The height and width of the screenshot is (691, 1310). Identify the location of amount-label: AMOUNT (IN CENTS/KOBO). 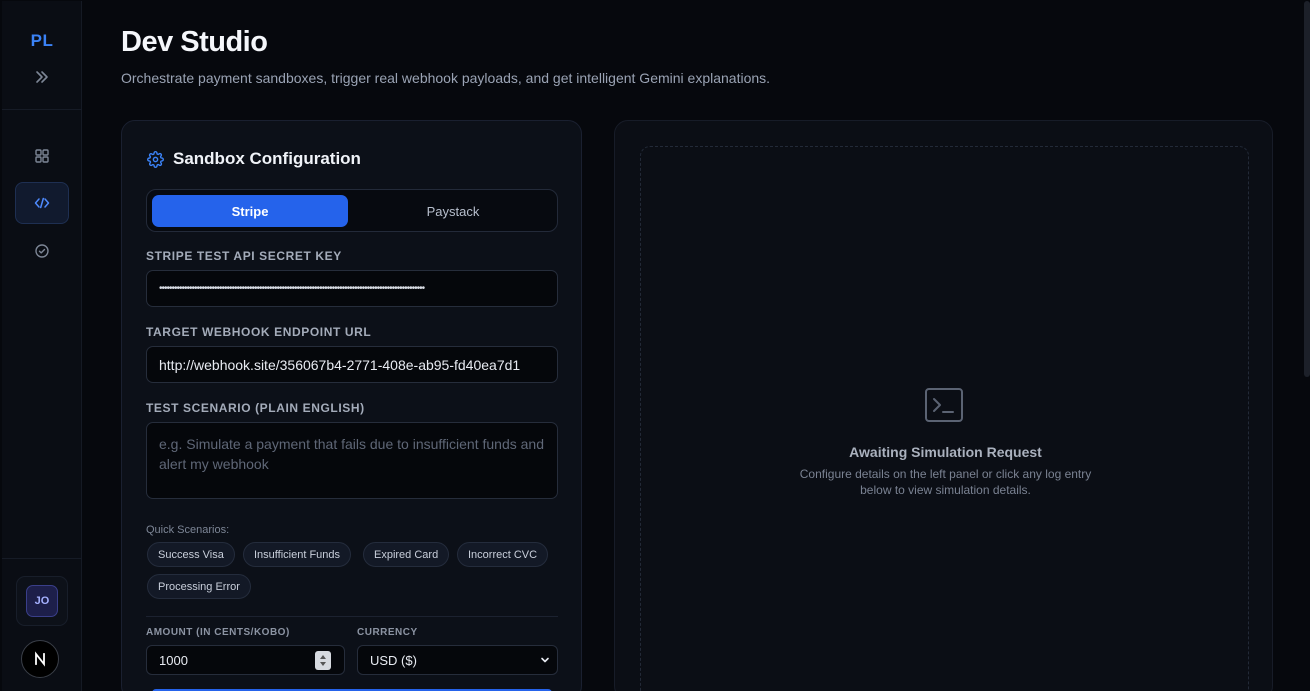
(218, 632).